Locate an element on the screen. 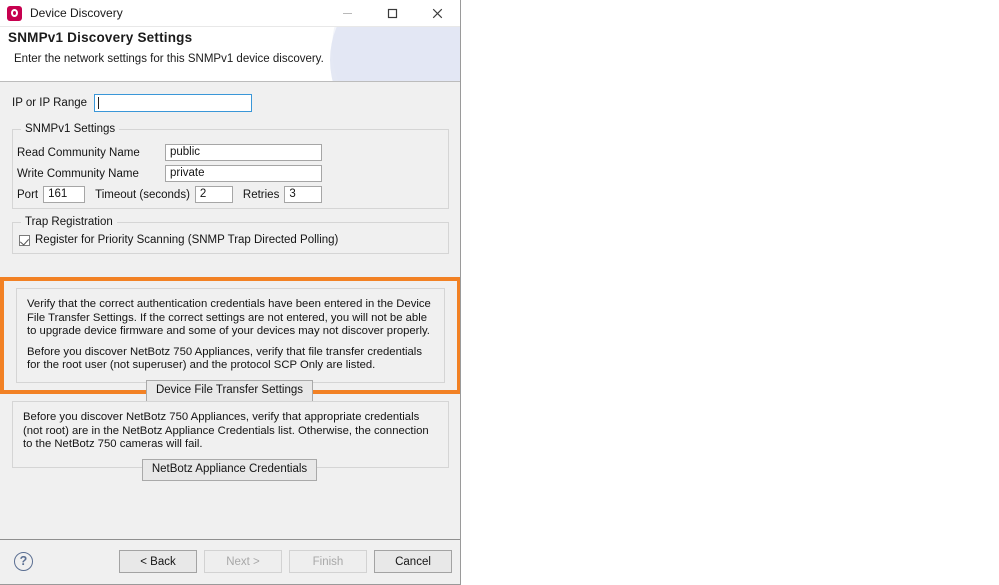 Image resolution: width=999 pixels, height=585 pixels. maximize-icon is located at coordinates (392, 13).